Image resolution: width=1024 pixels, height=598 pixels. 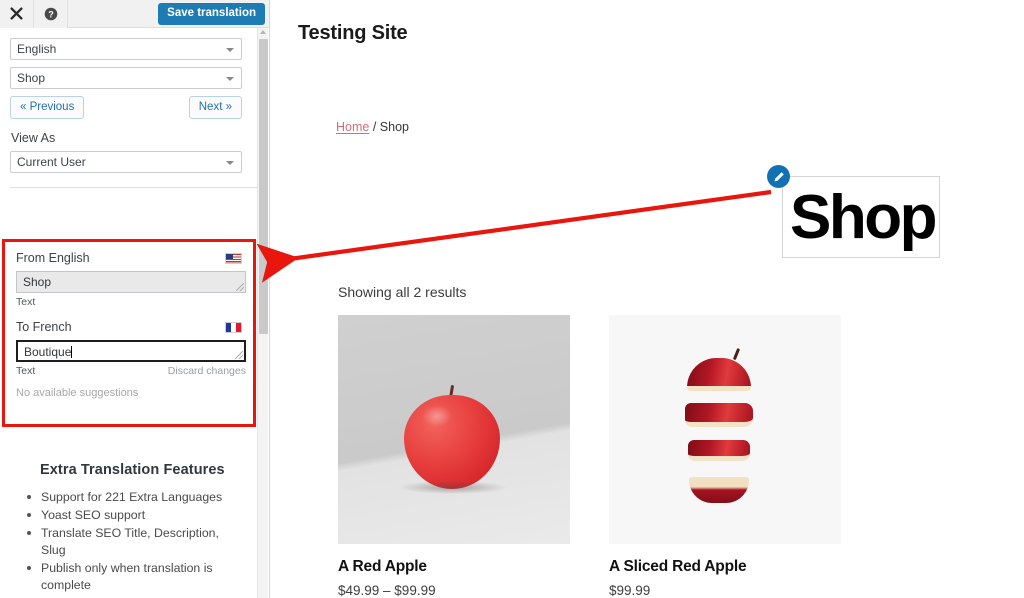 I want to click on divider, so click(x=133, y=187).